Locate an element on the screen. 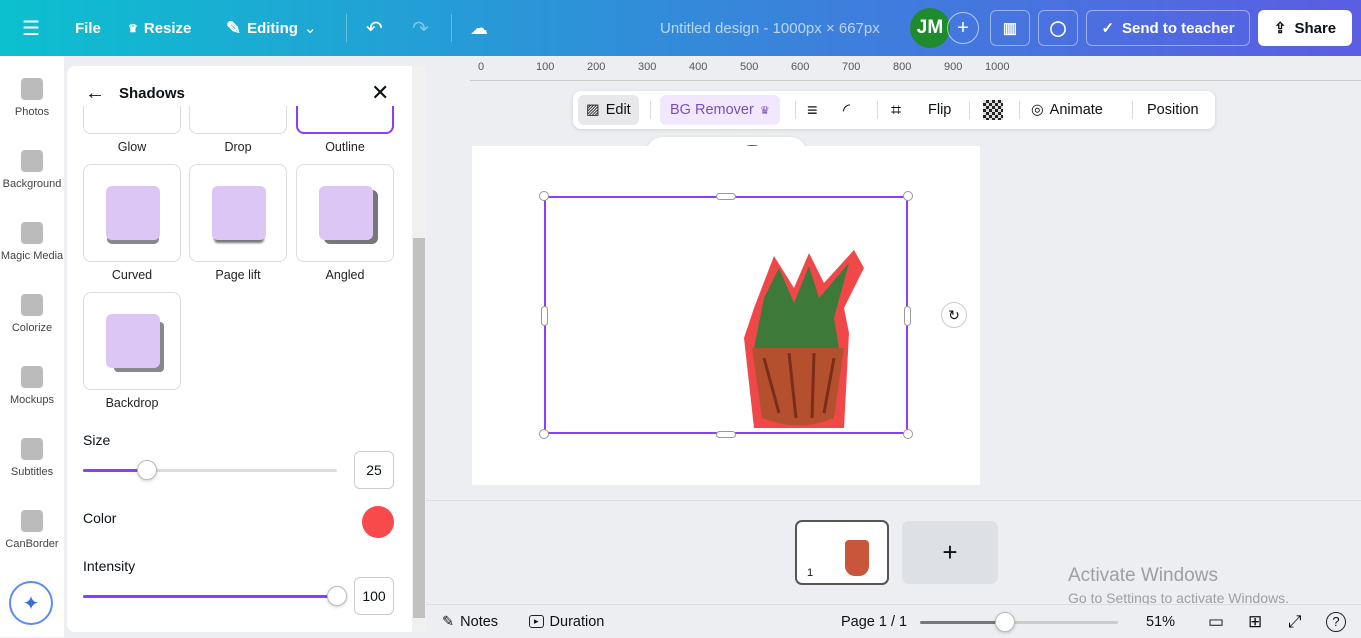 The height and width of the screenshot is (638, 1361). rail-item-colorize: Colorize is located at coordinates (32, 314).